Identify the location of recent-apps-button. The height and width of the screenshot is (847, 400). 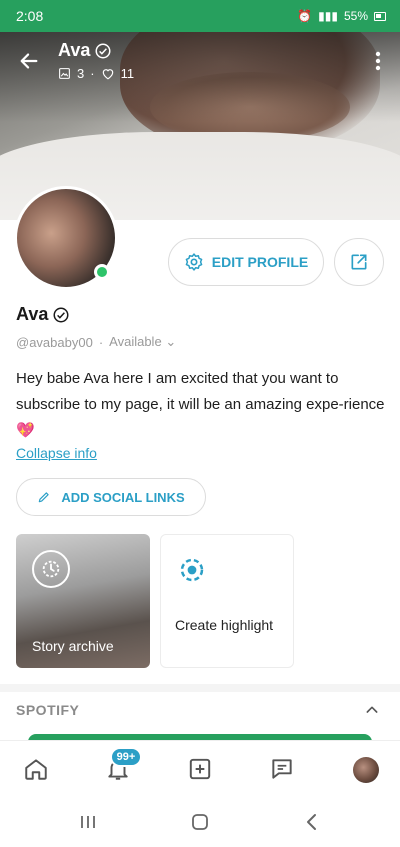
(88, 822).